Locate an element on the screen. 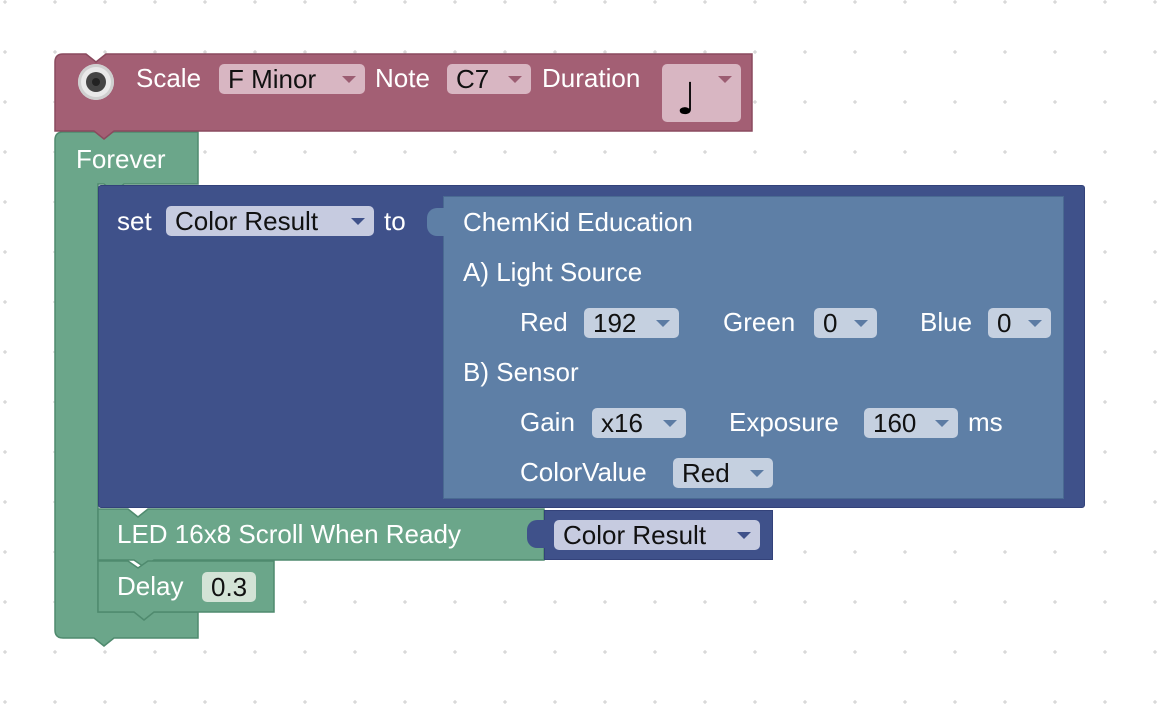 This screenshot has height=706, width=1158. set-variable-value: Color Result is located at coordinates (247, 221).